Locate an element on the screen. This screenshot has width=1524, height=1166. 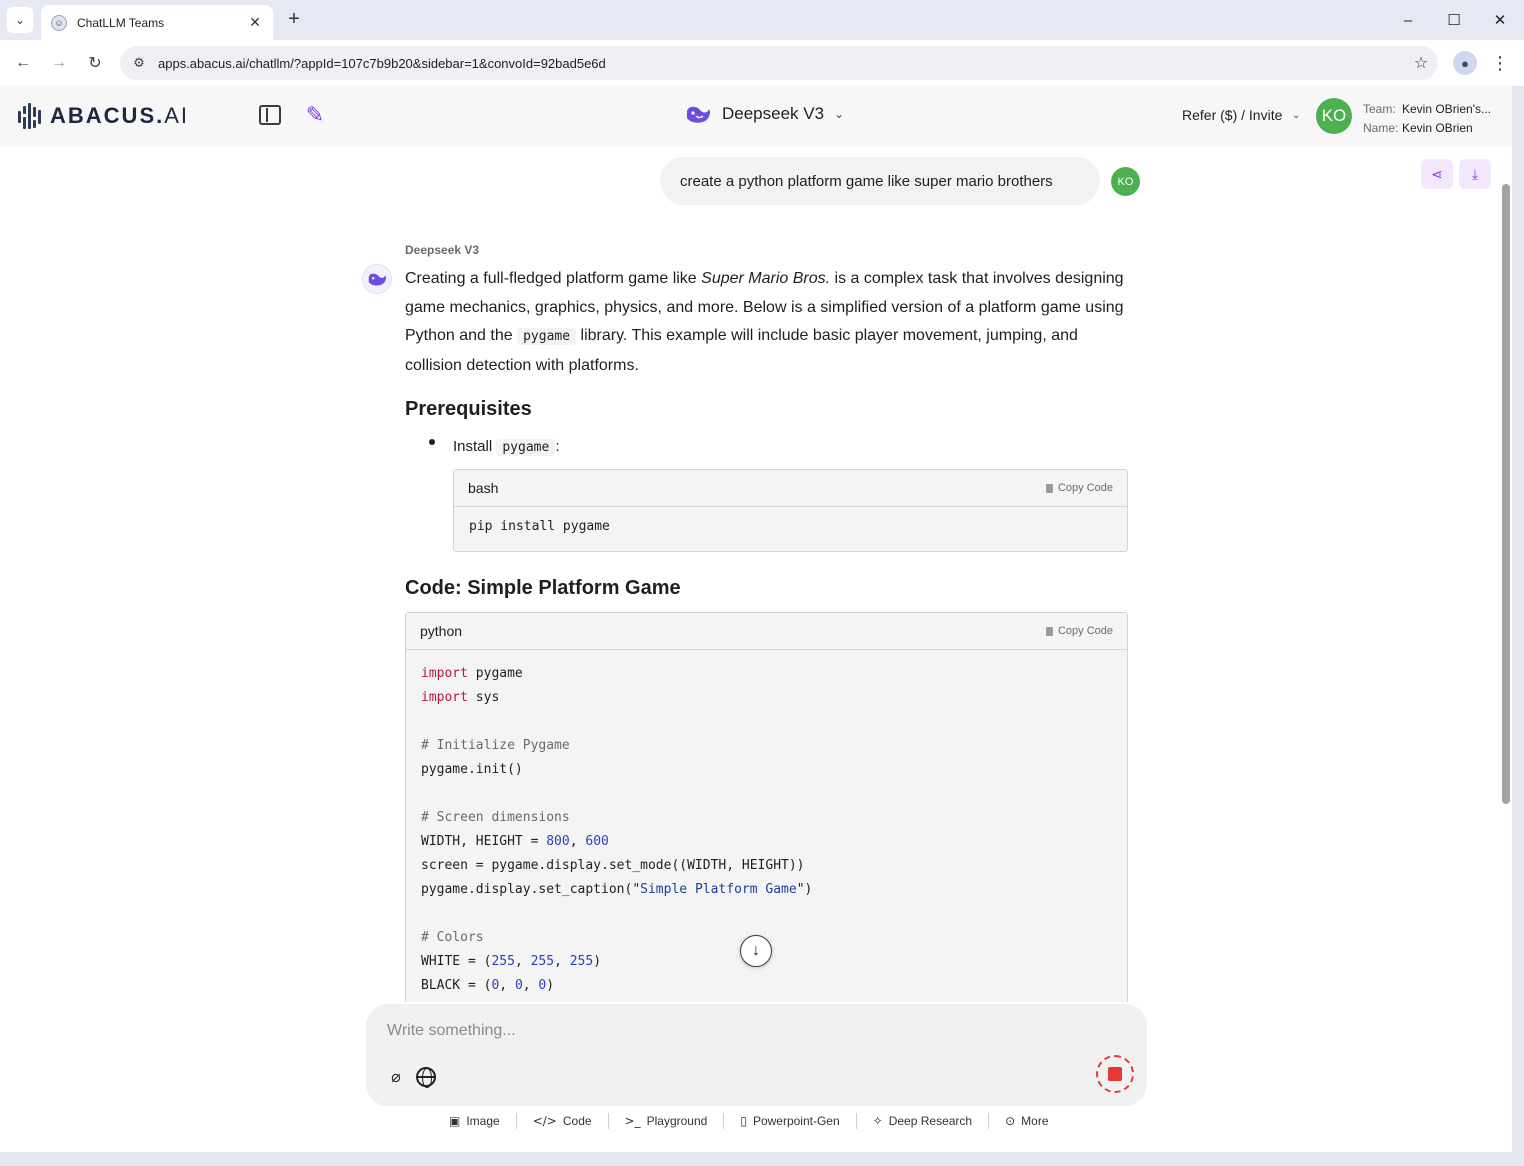
arrow-down-icon: ↓ is located at coordinates (756, 950).